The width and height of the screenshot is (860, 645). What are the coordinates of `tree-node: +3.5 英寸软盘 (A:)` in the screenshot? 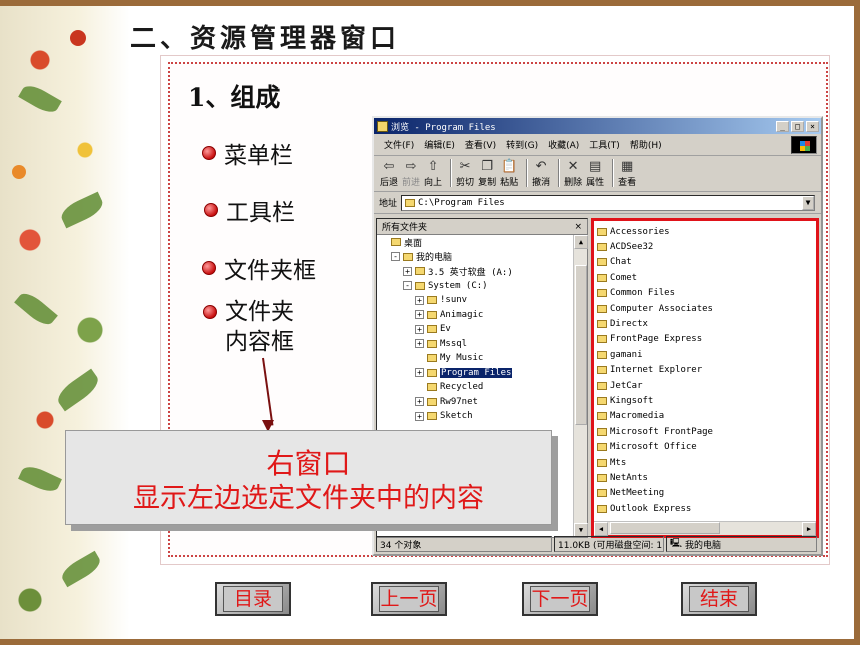 It's located at (475, 271).